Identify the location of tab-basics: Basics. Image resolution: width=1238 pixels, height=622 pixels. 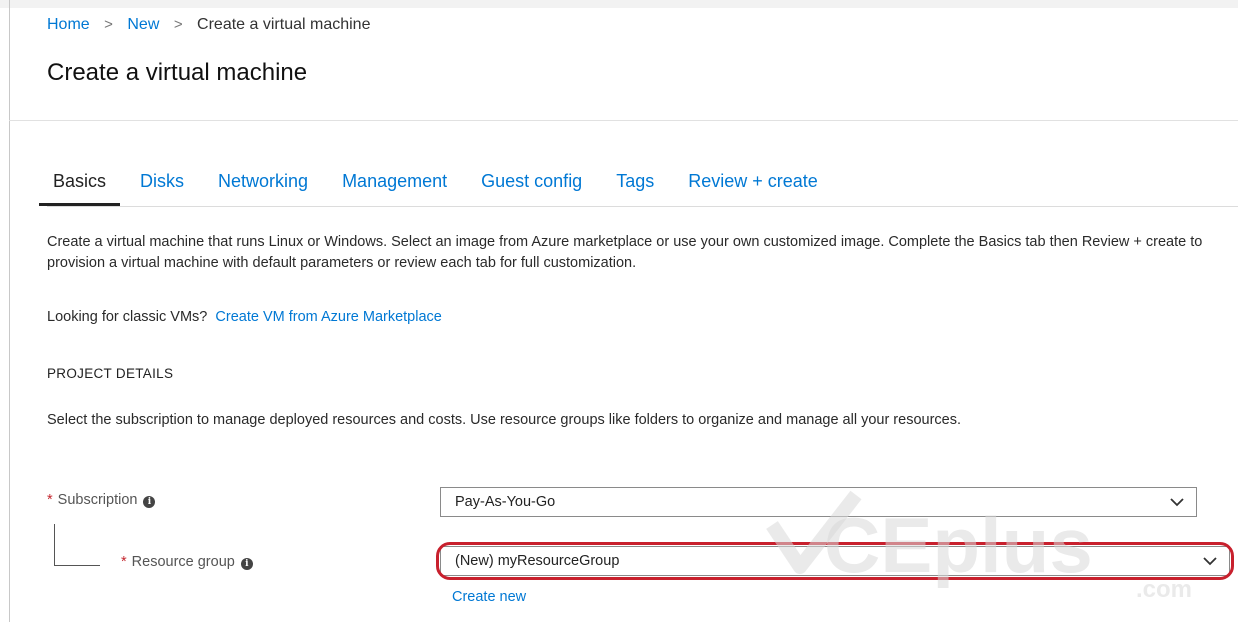
(80, 188).